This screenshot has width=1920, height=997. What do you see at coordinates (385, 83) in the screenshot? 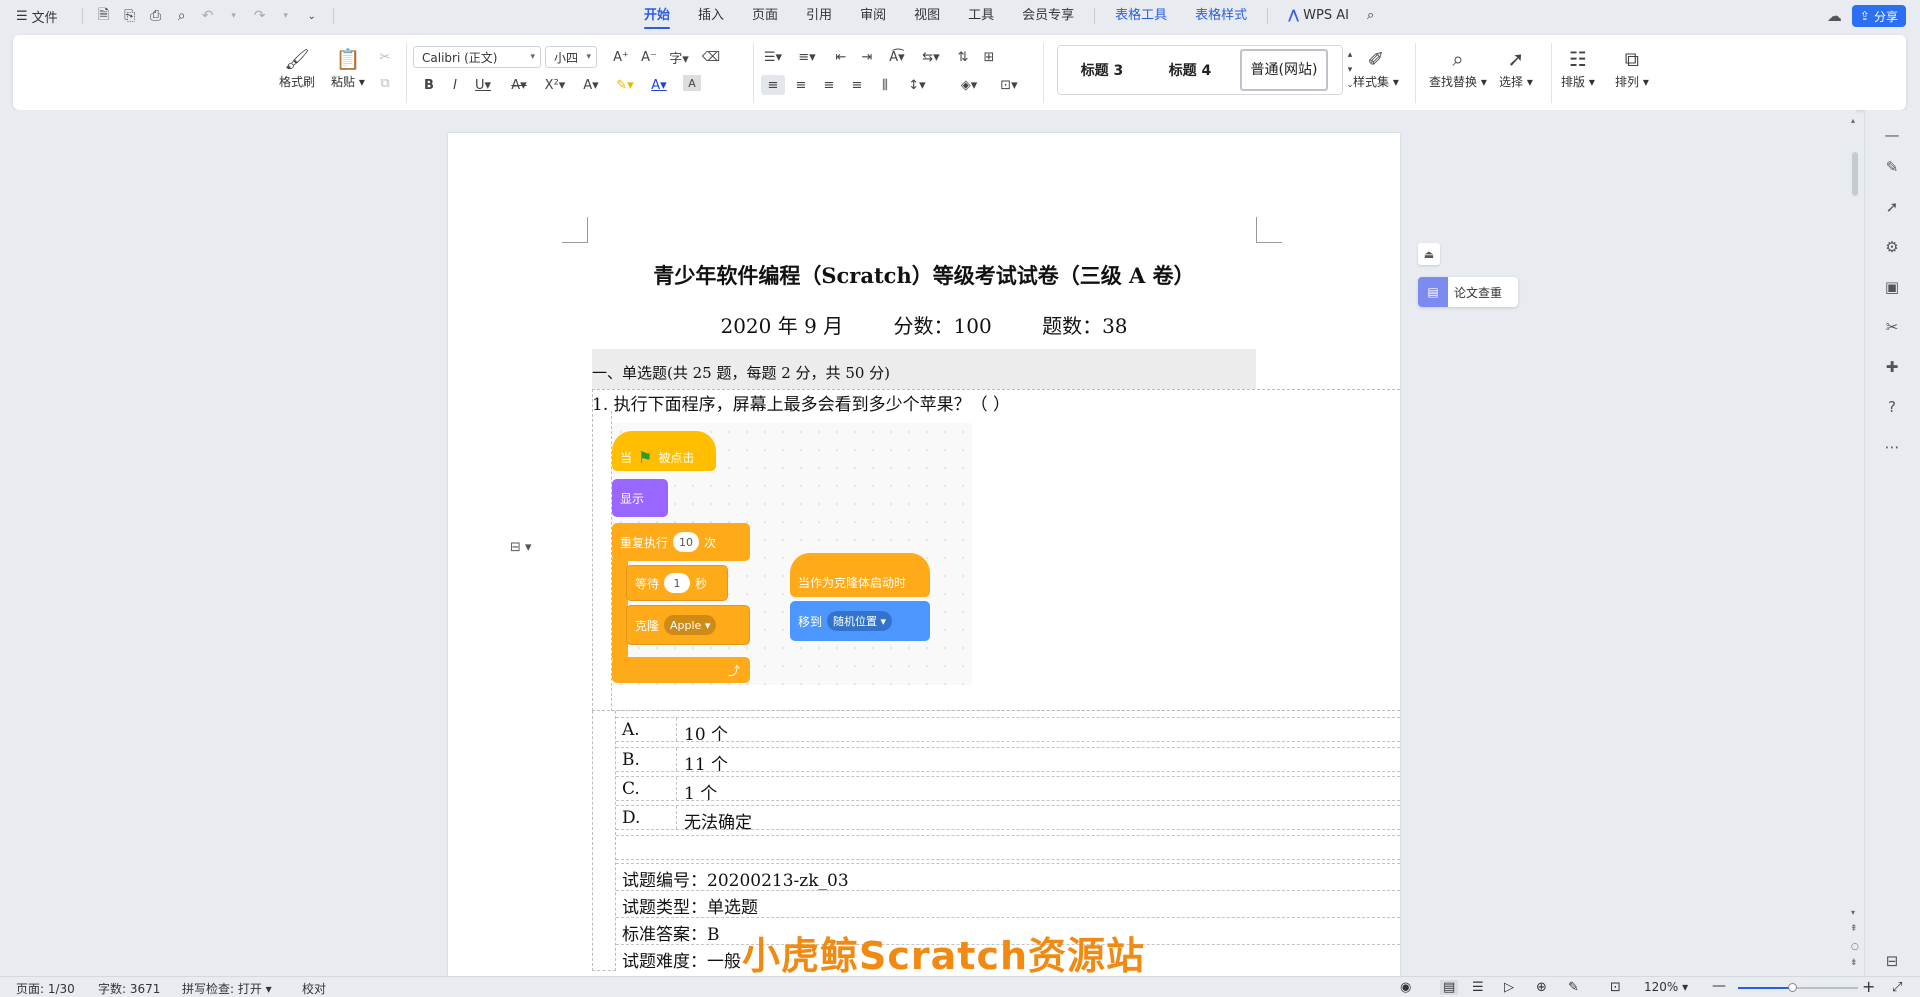
I see `copy-icon: ⧉` at bounding box center [385, 83].